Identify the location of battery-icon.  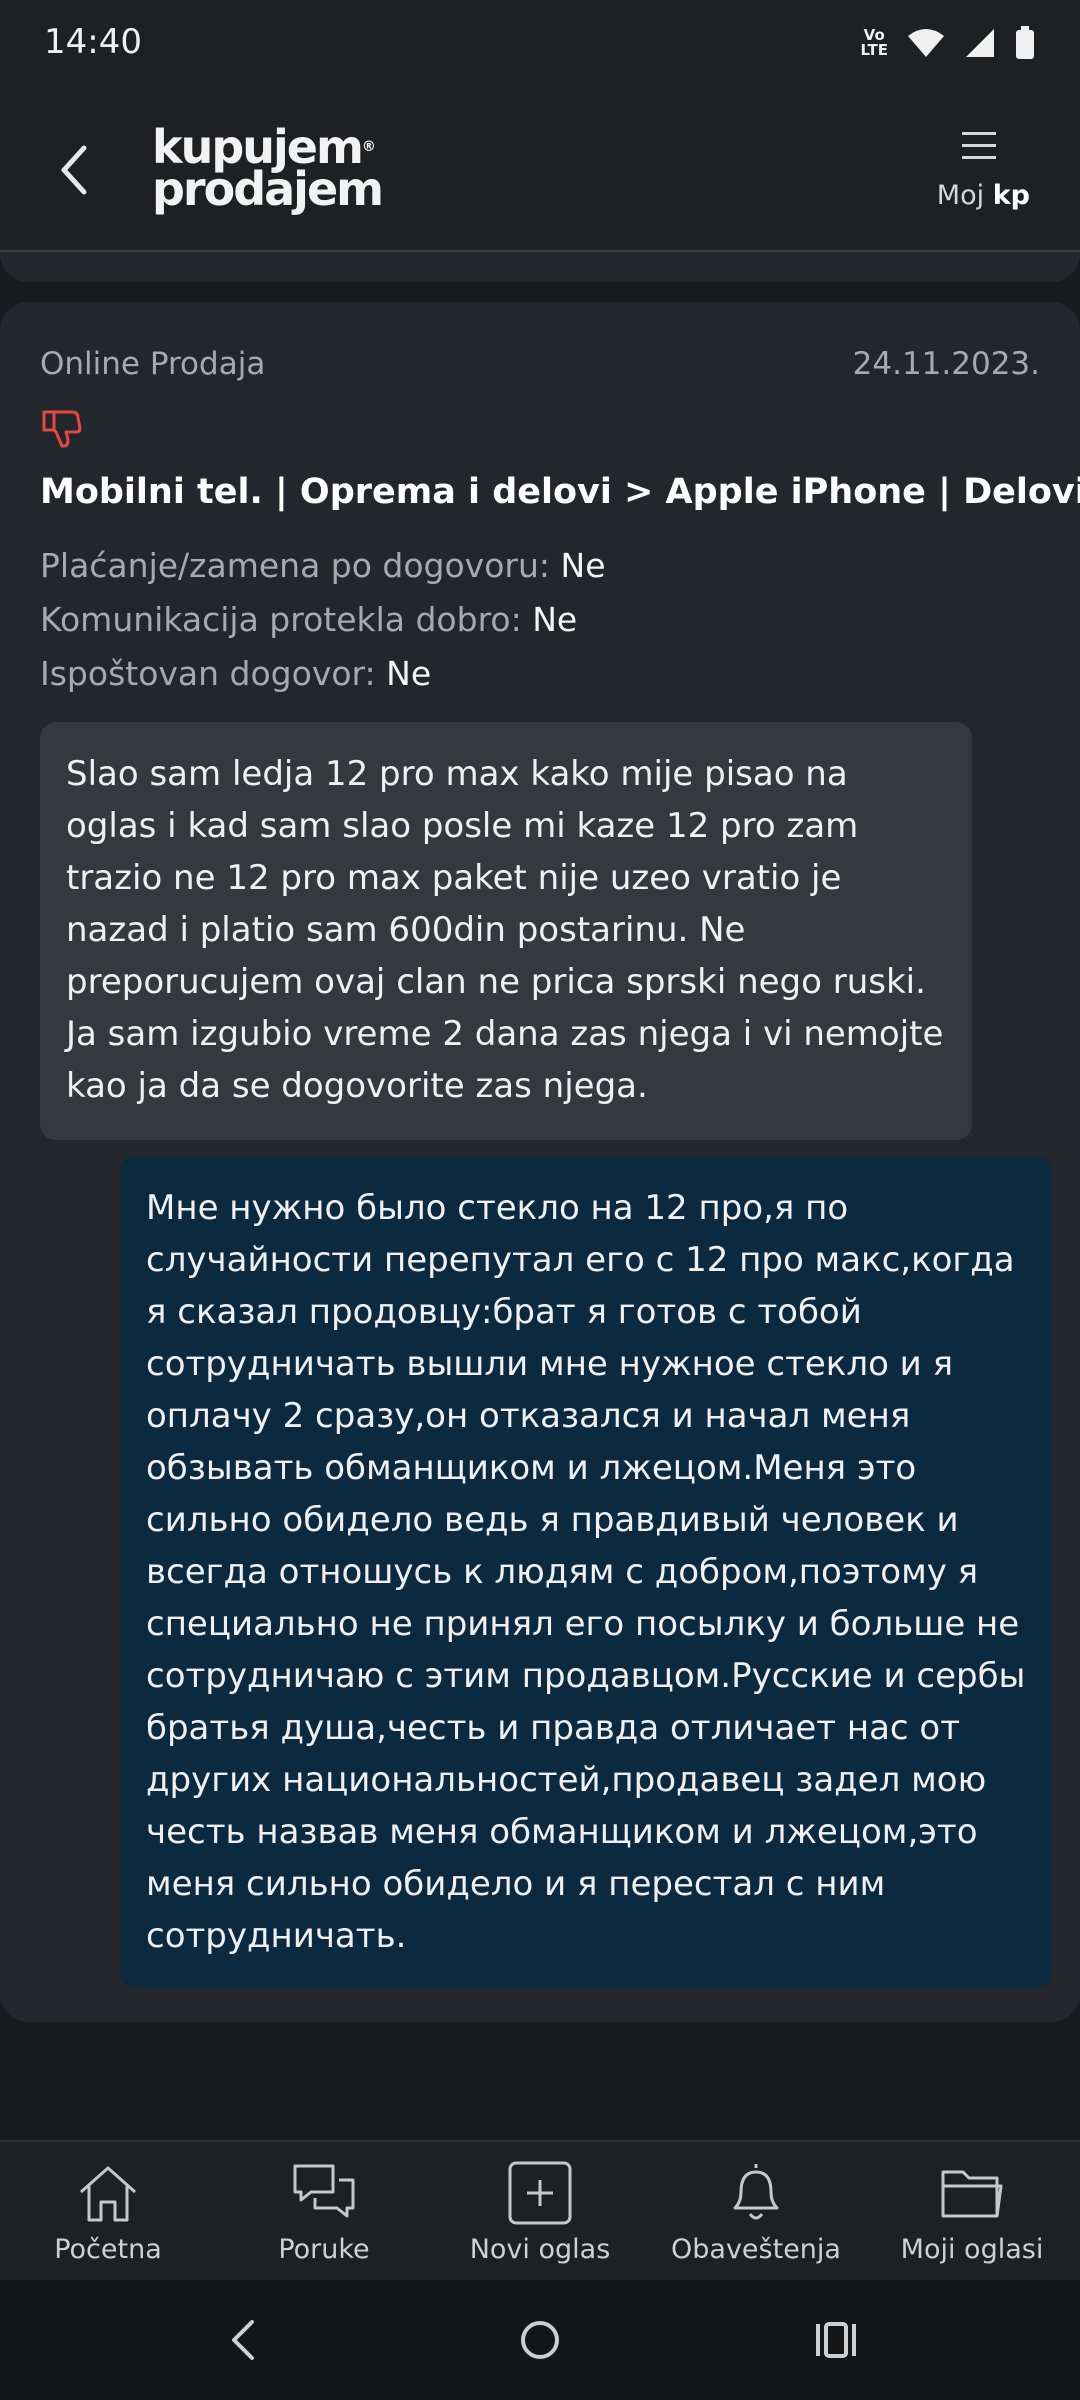
(1025, 42).